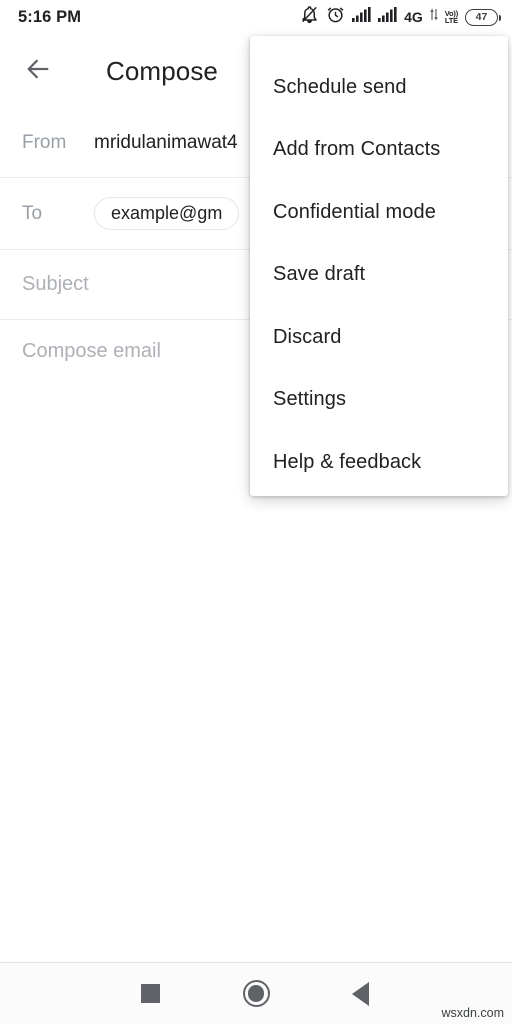  I want to click on data-arrows-icon, so click(433, 17).